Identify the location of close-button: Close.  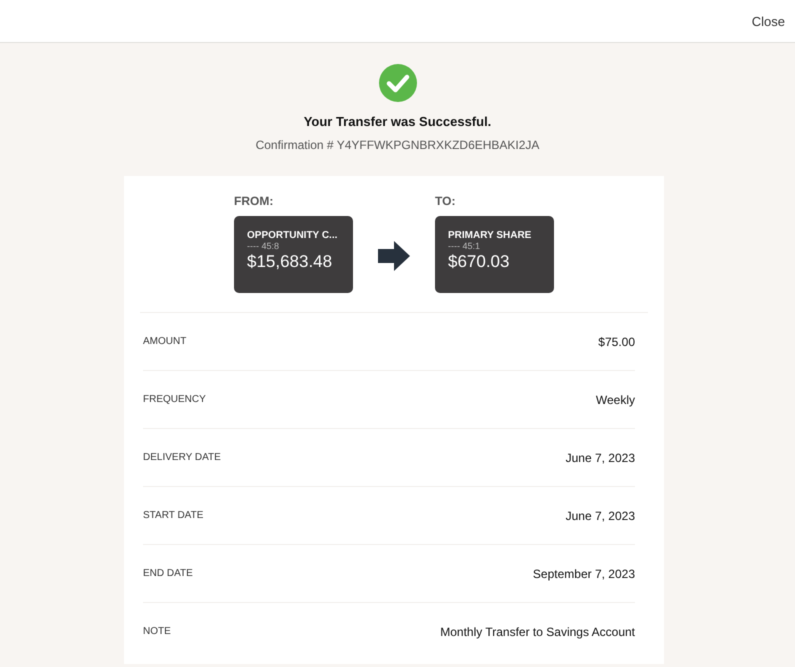
(768, 21).